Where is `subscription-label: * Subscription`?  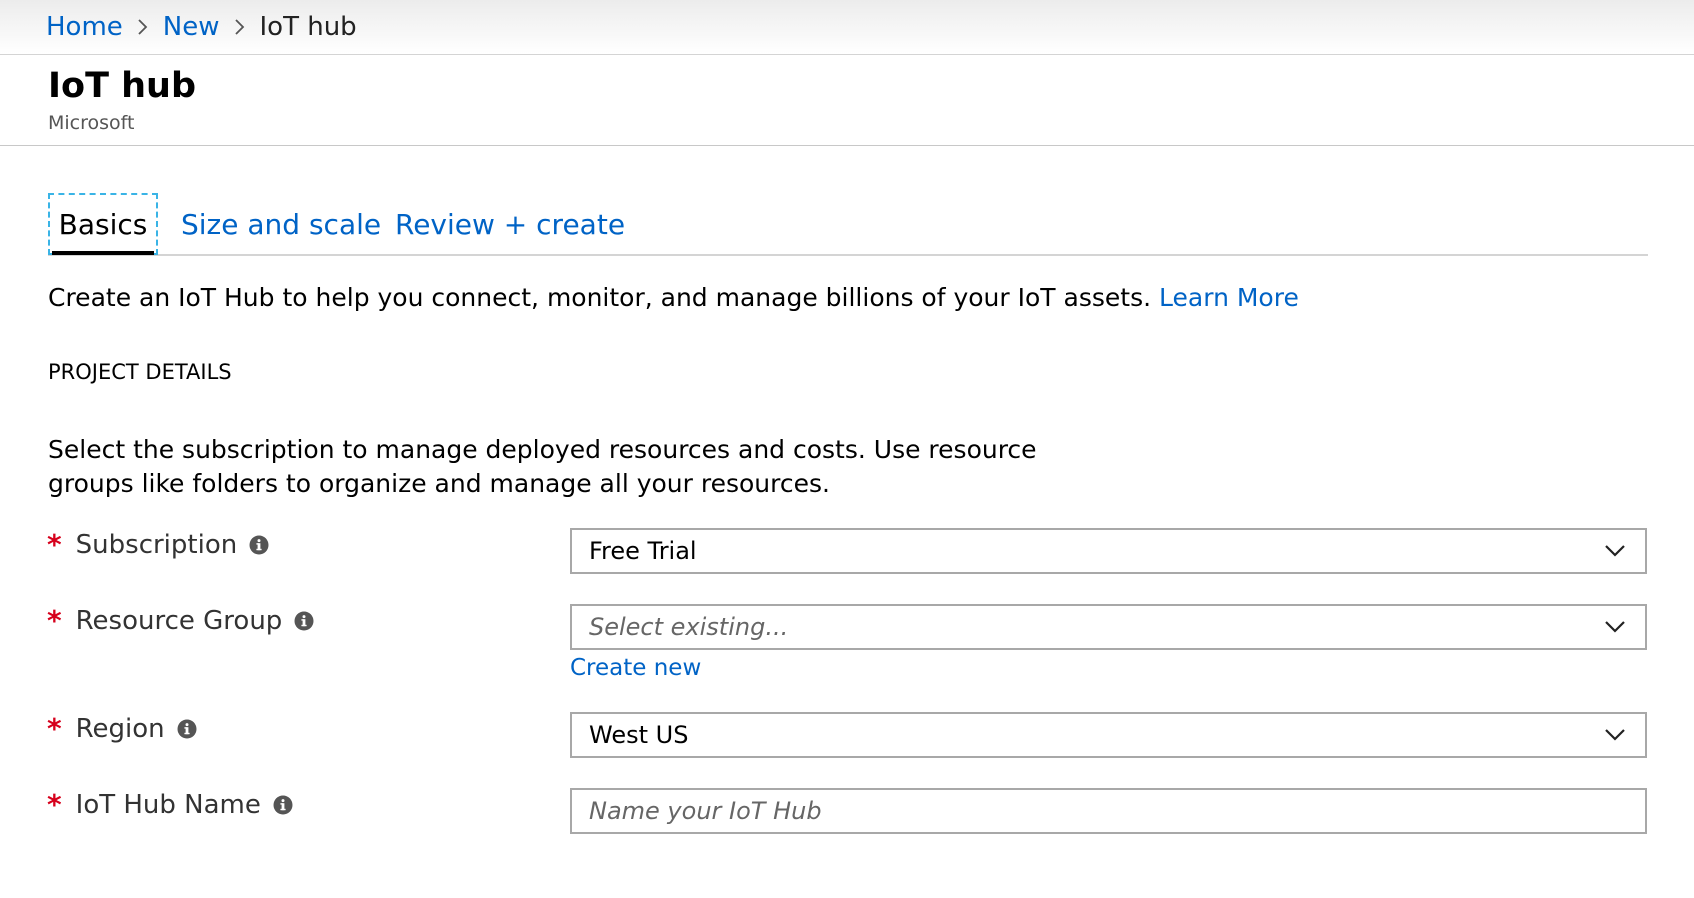
subscription-label: * Subscription is located at coordinates (158, 544).